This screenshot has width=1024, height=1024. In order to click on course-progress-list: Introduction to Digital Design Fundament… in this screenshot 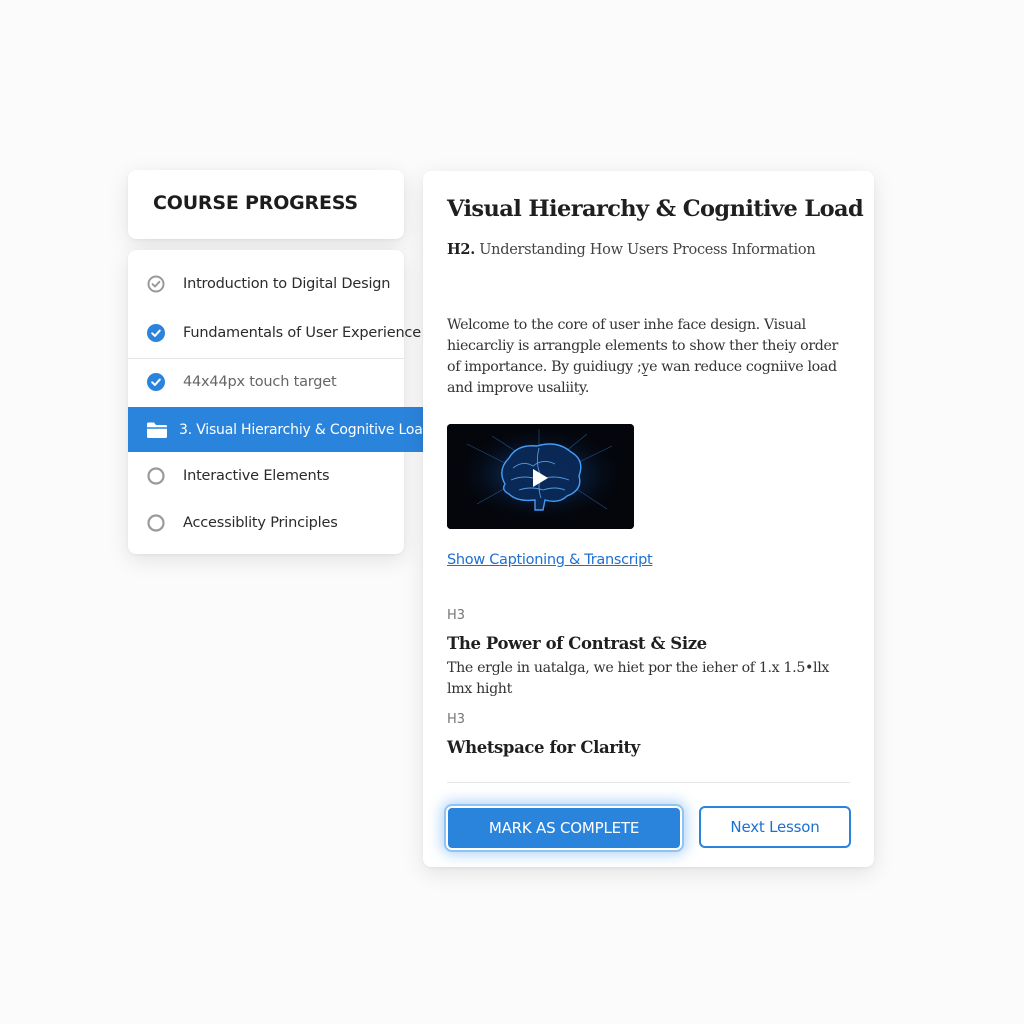, I will do `click(280, 402)`.